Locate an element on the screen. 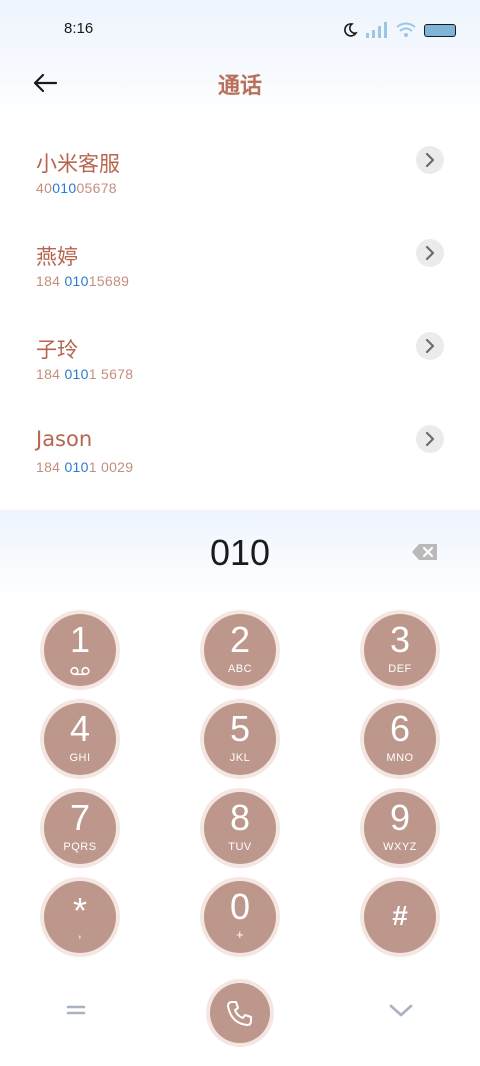 This screenshot has width=480, height=1066. number-prefix: 40 is located at coordinates (44, 188).